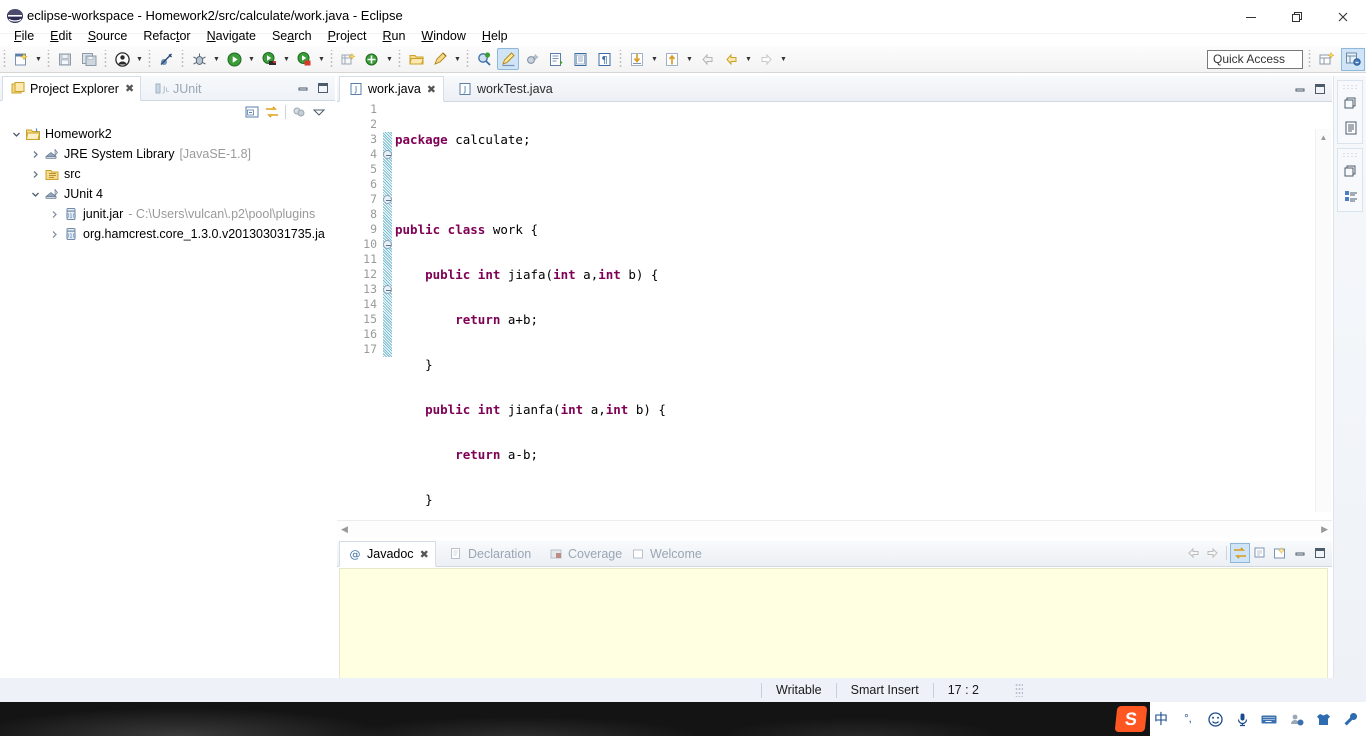  I want to click on tab-junit: Ju JUnit, so click(176, 88).